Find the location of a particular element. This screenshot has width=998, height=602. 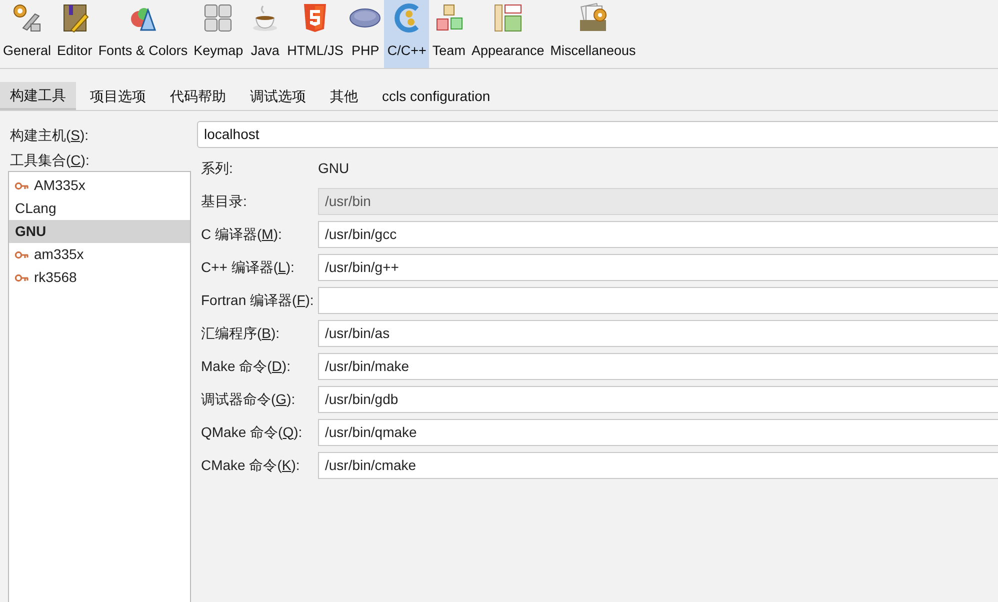

path-field is located at coordinates (658, 300).